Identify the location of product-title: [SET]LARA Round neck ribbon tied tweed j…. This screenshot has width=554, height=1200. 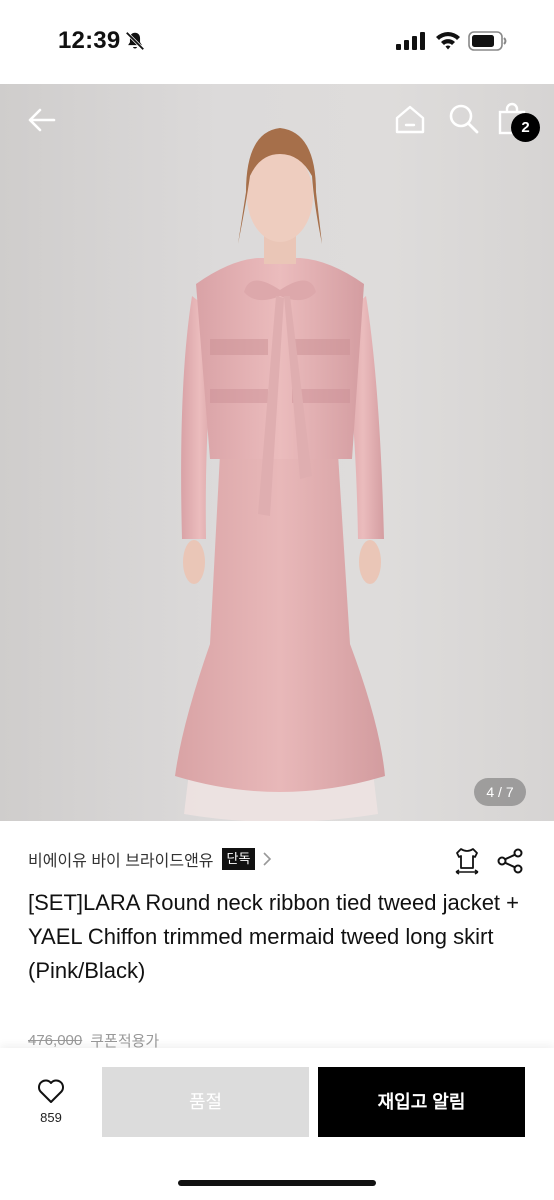
(274, 936).